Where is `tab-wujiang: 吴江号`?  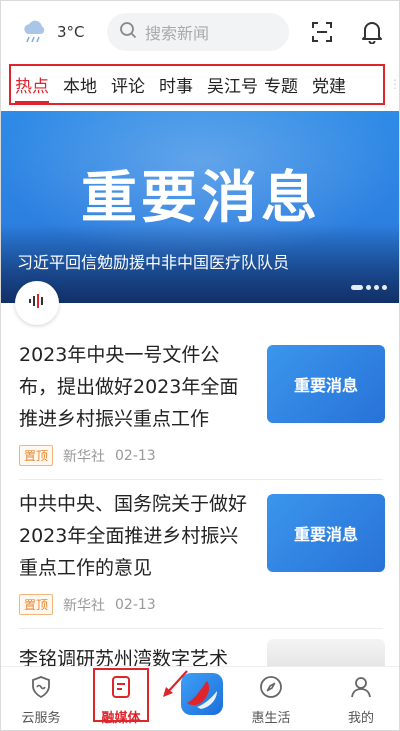
tab-wujiang: 吴江号 is located at coordinates (232, 84).